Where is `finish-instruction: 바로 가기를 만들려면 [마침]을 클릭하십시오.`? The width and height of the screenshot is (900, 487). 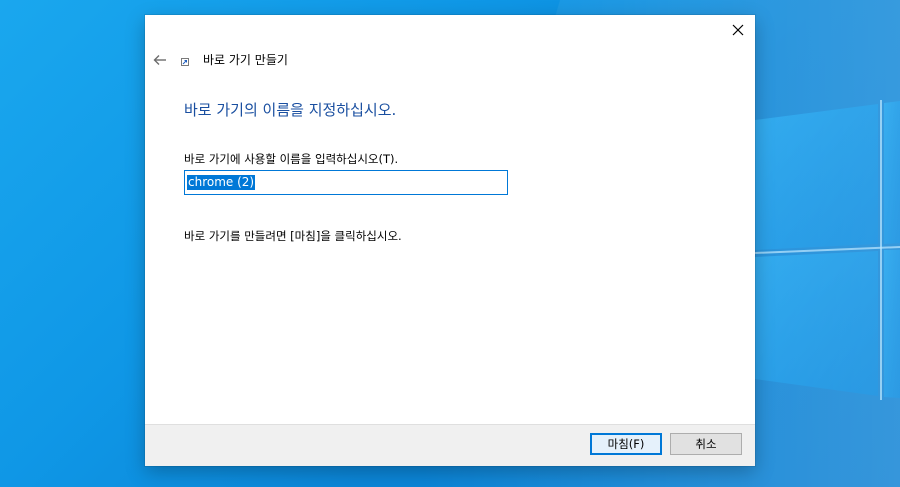 finish-instruction: 바로 가기를 만들려면 [마침]을 클릭하십시오. is located at coordinates (293, 236).